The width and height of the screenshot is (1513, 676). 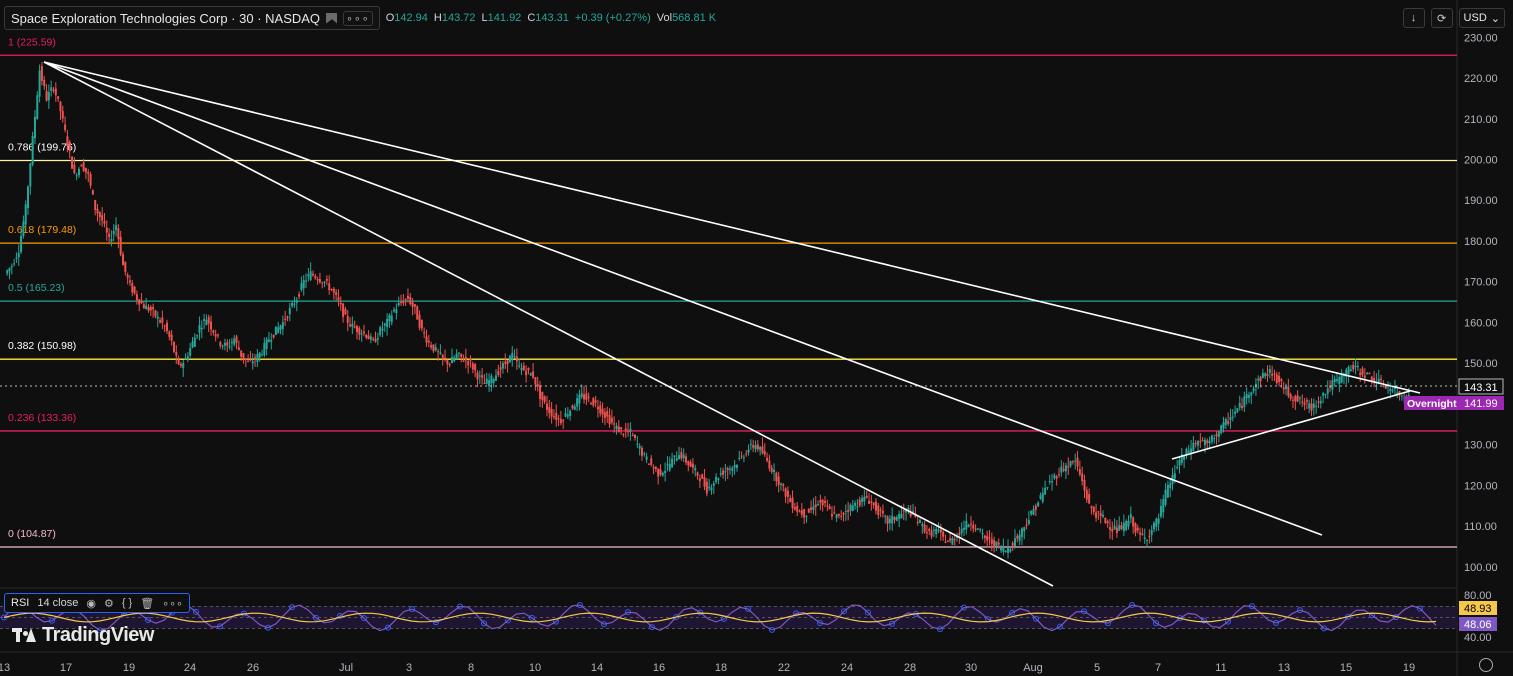 What do you see at coordinates (83, 635) in the screenshot?
I see `tradingview-logo: TradingView` at bounding box center [83, 635].